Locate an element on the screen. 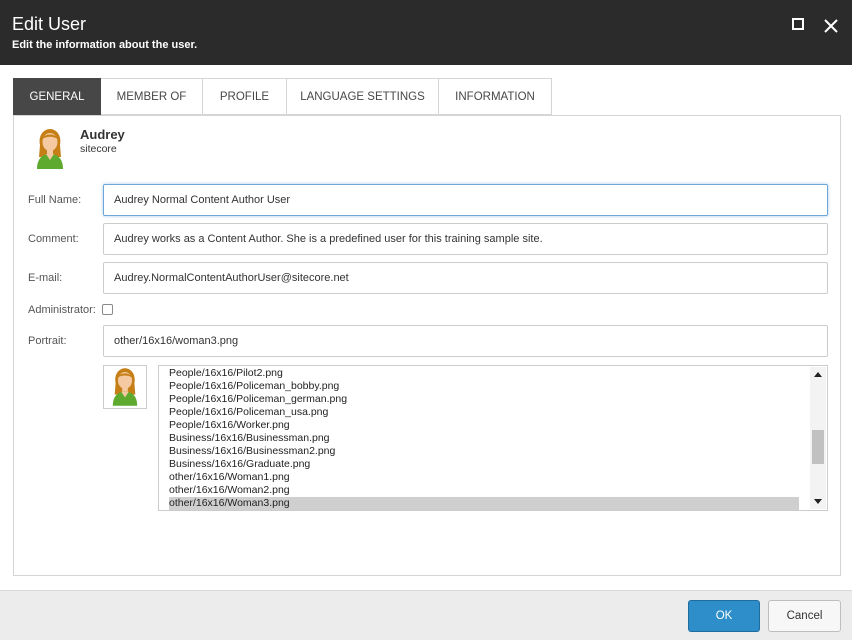  list-item: Business/16x16/Businessman2.png is located at coordinates (484, 451).